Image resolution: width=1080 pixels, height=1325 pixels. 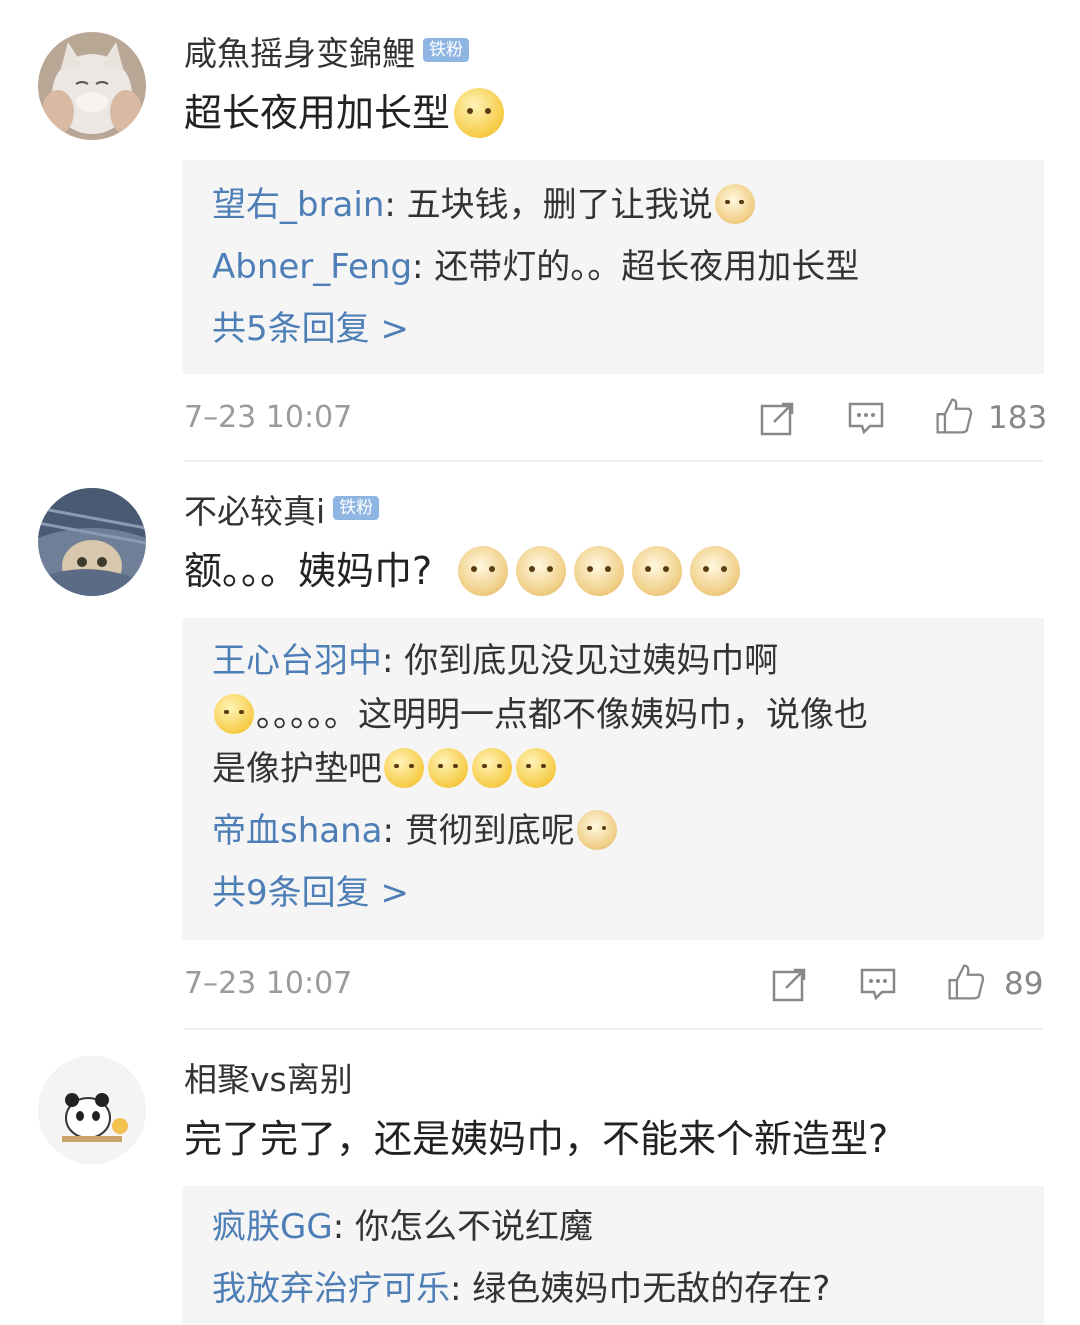 What do you see at coordinates (651, 1289) in the screenshot?
I see `reply-text: 绿色姨妈巾无敌的存在?` at bounding box center [651, 1289].